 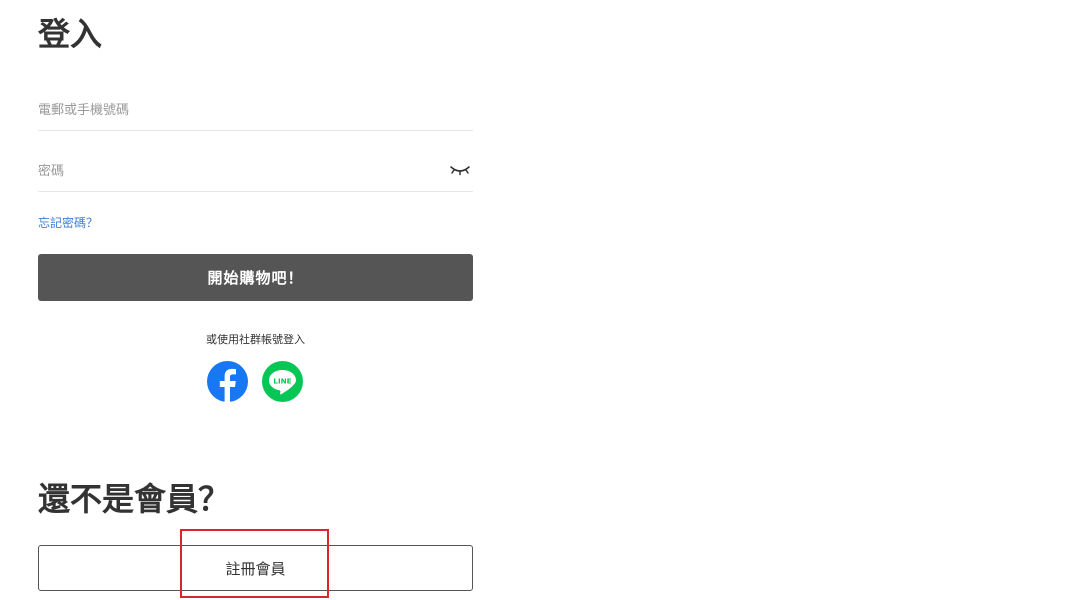 What do you see at coordinates (255, 339) in the screenshot?
I see `social-login-hint: 或使用社群帳號登入` at bounding box center [255, 339].